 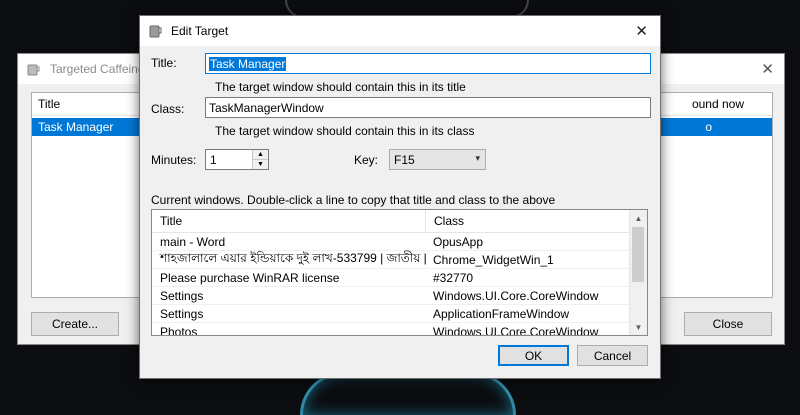 I want to click on key-value: F15, so click(x=404, y=159).